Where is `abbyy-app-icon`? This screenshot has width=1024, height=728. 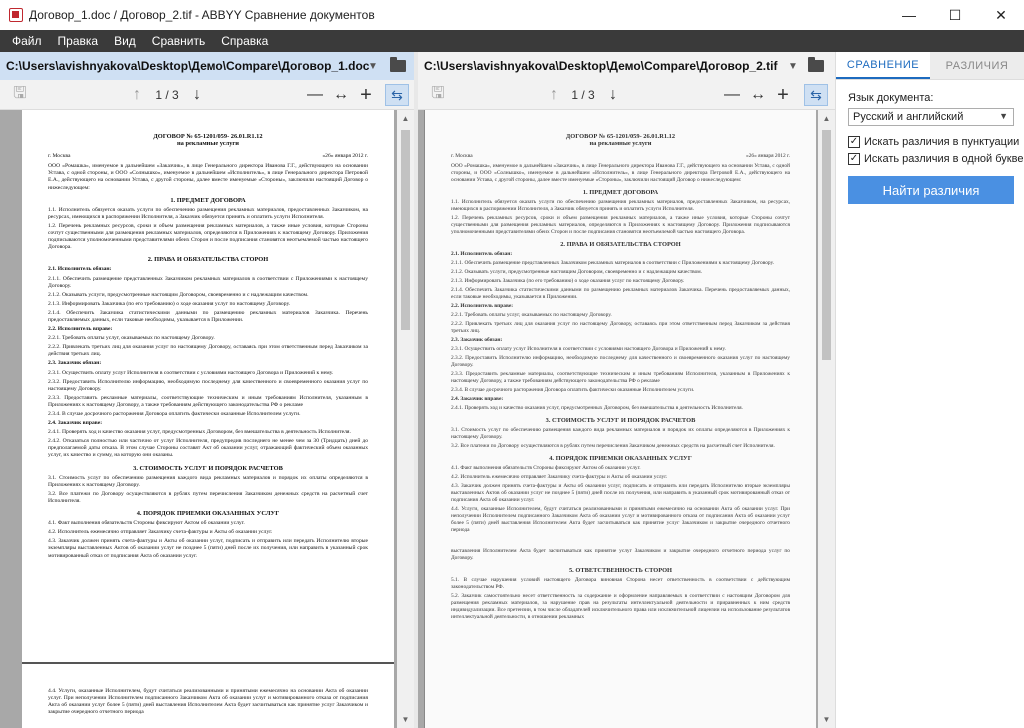
abbyy-app-icon is located at coordinates (16, 15).